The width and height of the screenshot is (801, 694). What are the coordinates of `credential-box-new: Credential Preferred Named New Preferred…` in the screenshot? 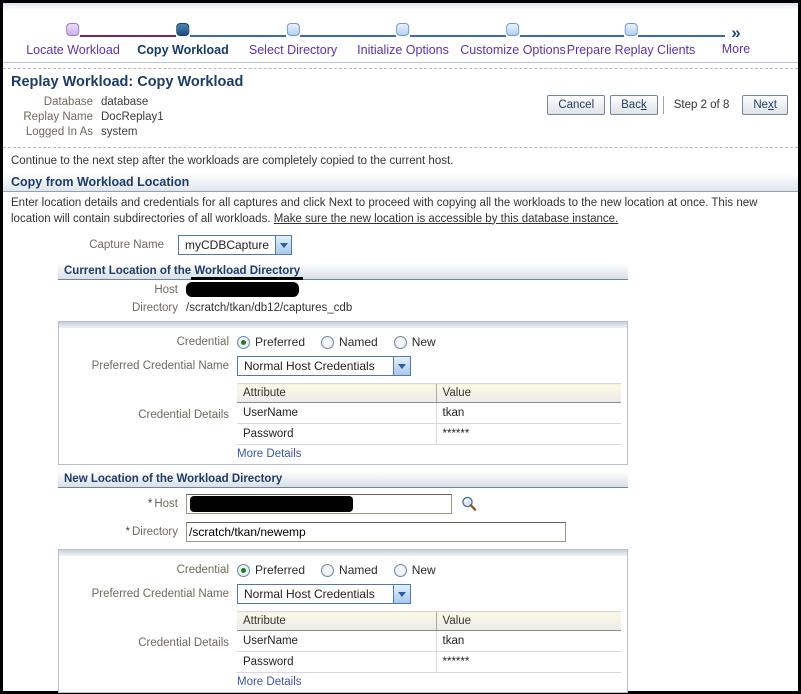 It's located at (343, 621).